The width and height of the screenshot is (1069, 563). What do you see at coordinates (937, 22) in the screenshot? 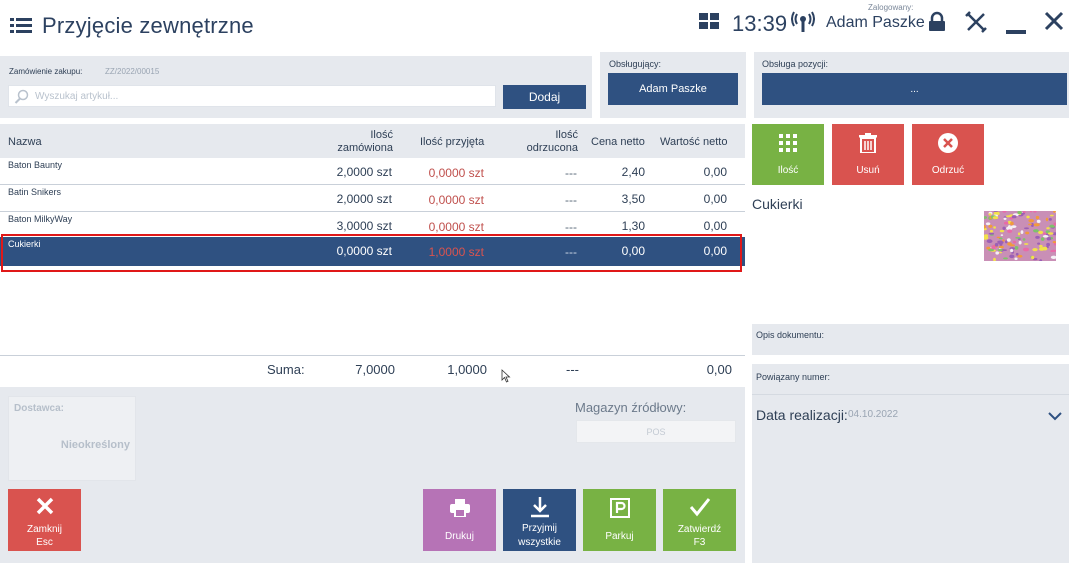
I see `lock-icon` at bounding box center [937, 22].